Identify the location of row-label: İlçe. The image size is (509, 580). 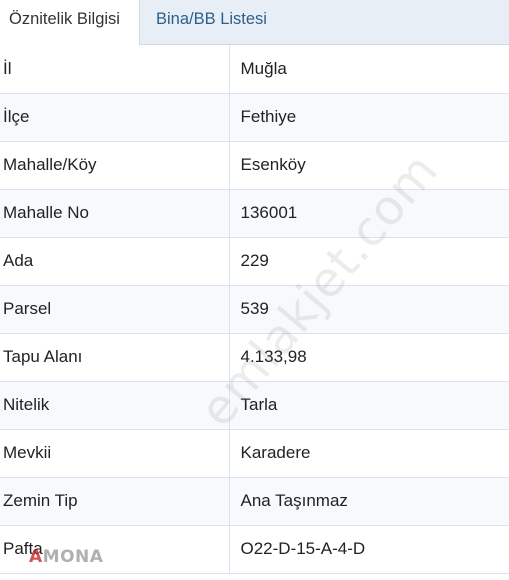
(115, 117).